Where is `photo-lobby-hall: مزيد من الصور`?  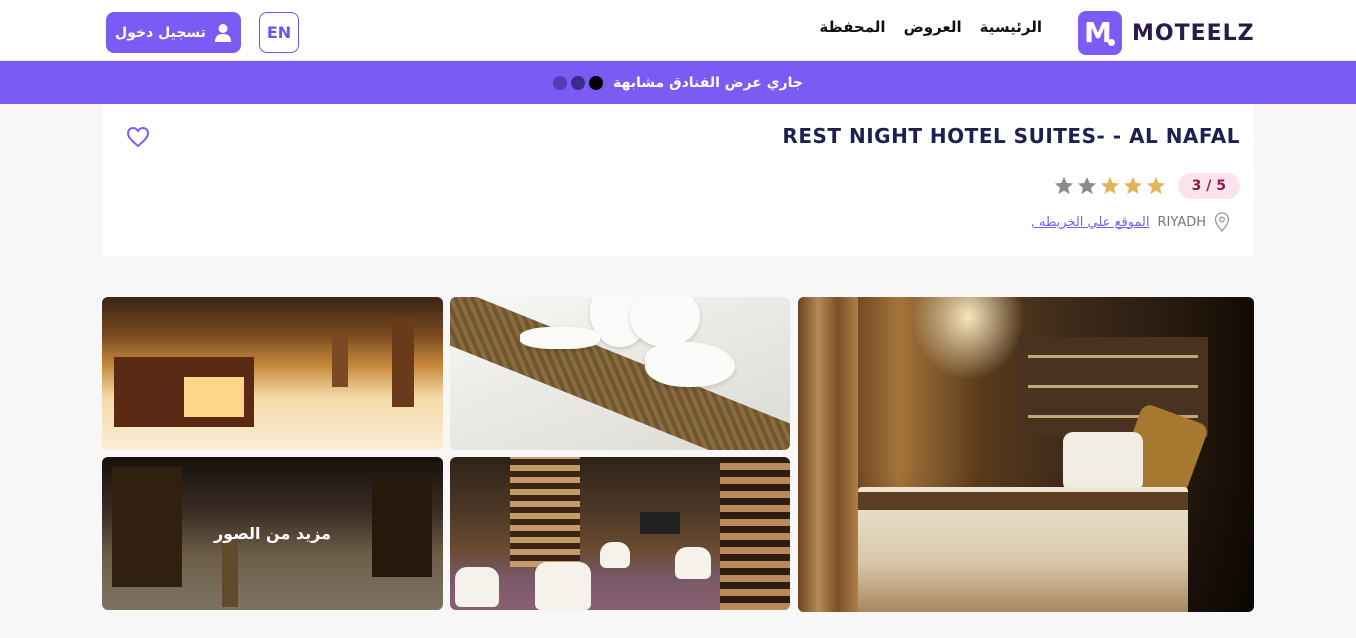
photo-lobby-hall: مزيد من الصور is located at coordinates (272, 533).